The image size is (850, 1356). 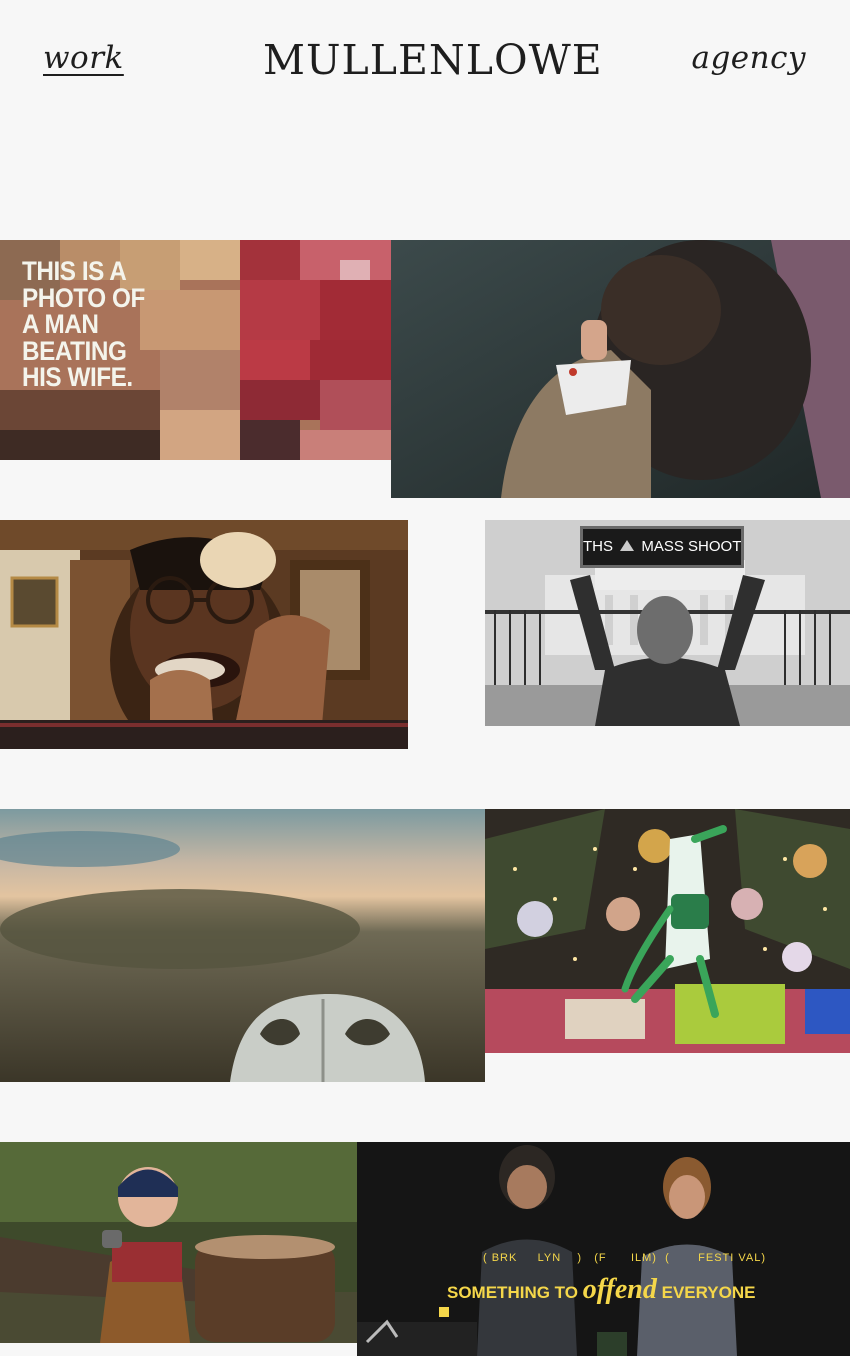 What do you see at coordinates (691, 546) in the screenshot?
I see `sign-right-text: MASS SHOOT` at bounding box center [691, 546].